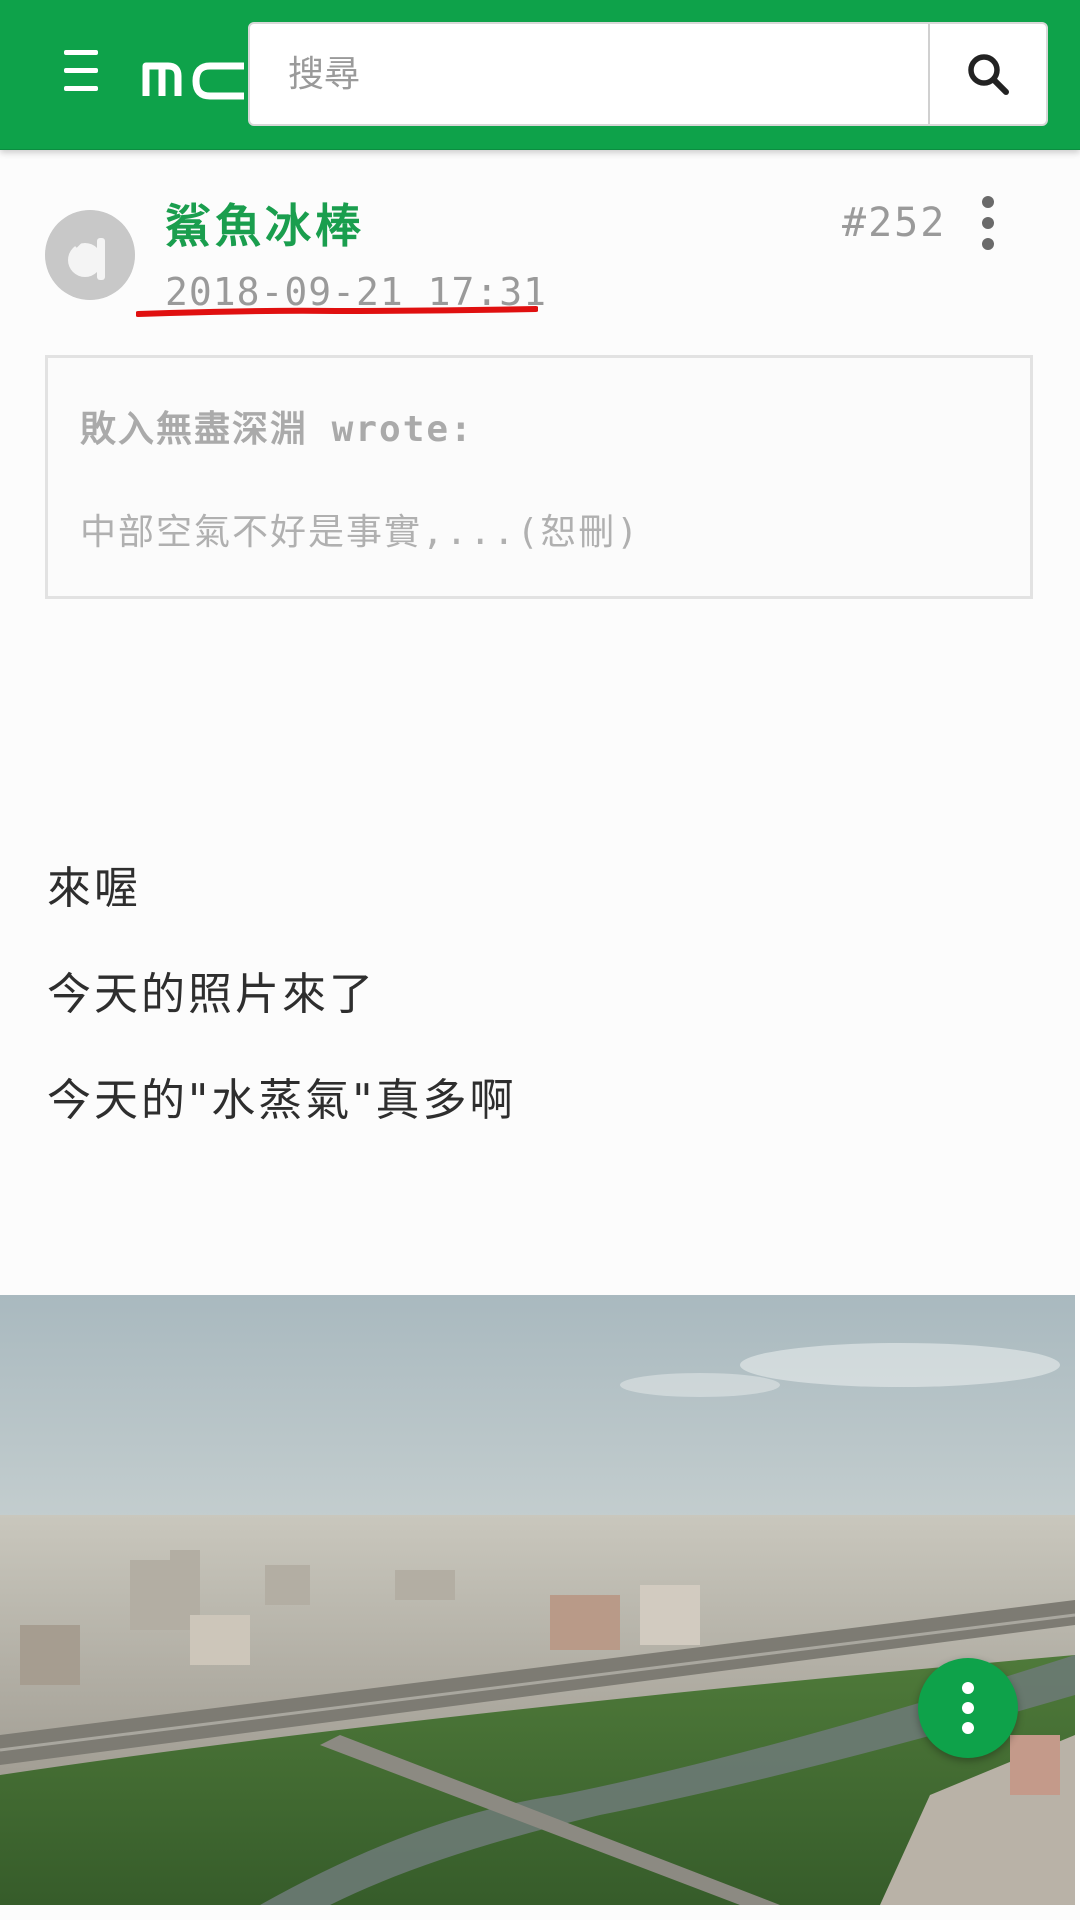  I want to click on post-menu-button, so click(988, 223).